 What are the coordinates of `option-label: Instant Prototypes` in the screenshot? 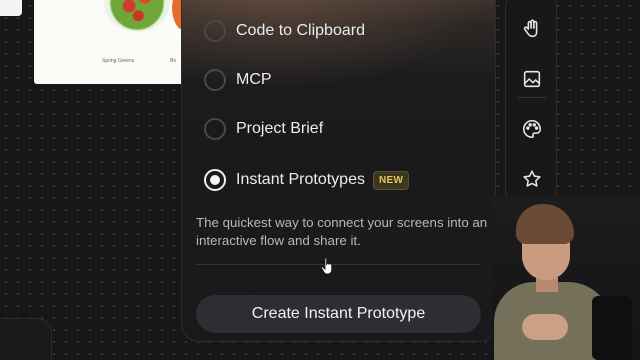 It's located at (300, 179).